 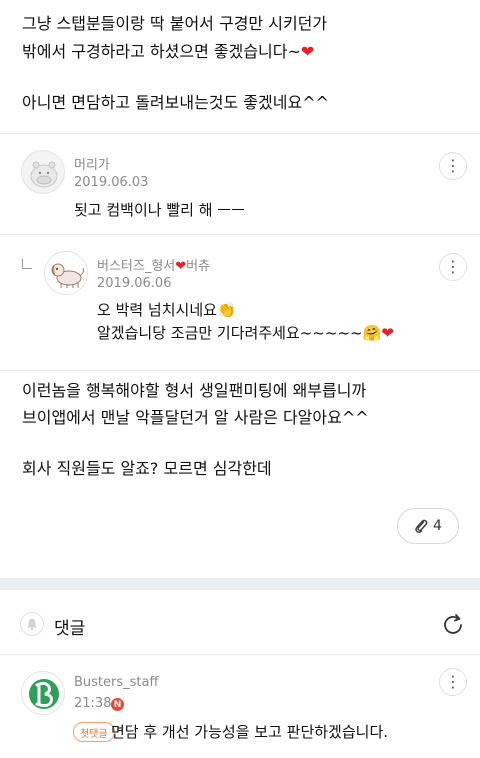 I want to click on bell-icon, so click(x=32, y=624).